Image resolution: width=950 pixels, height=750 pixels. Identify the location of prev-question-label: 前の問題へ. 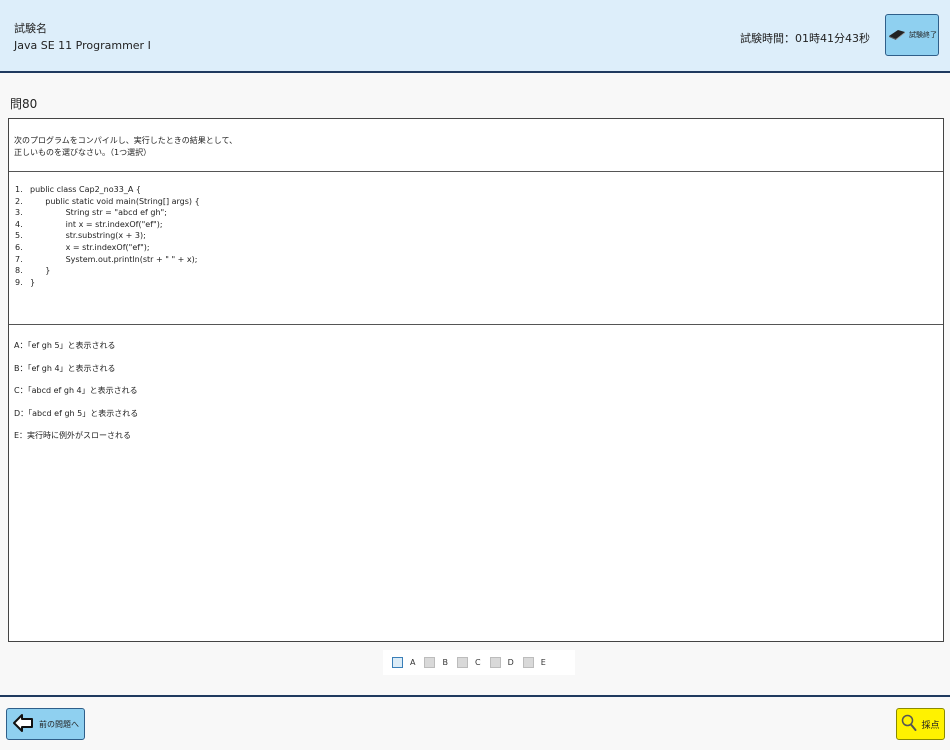
(59, 724).